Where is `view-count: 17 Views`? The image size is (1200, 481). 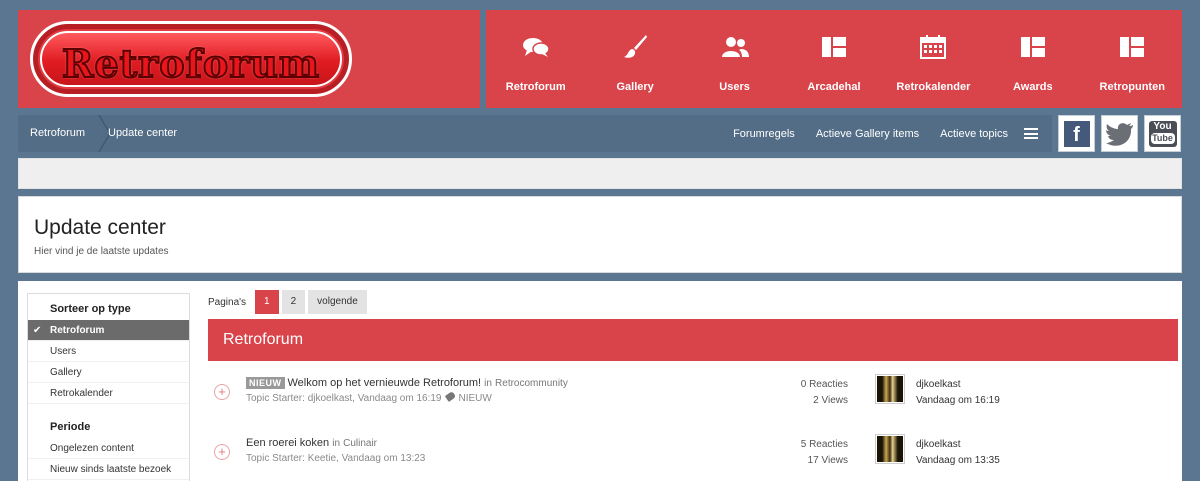
view-count: 17 Views is located at coordinates (827, 460).